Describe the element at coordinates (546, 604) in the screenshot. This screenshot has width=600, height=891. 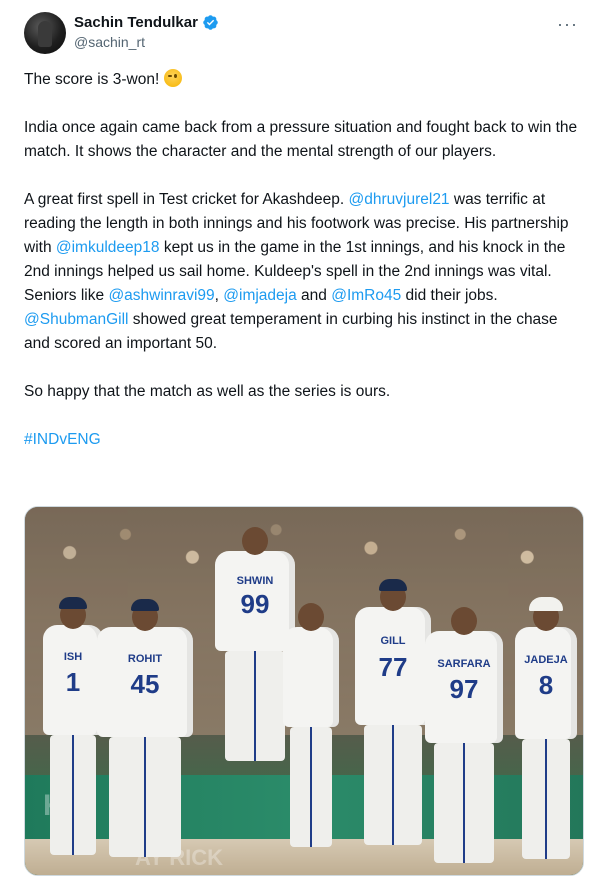
I see `player-hat` at that location.